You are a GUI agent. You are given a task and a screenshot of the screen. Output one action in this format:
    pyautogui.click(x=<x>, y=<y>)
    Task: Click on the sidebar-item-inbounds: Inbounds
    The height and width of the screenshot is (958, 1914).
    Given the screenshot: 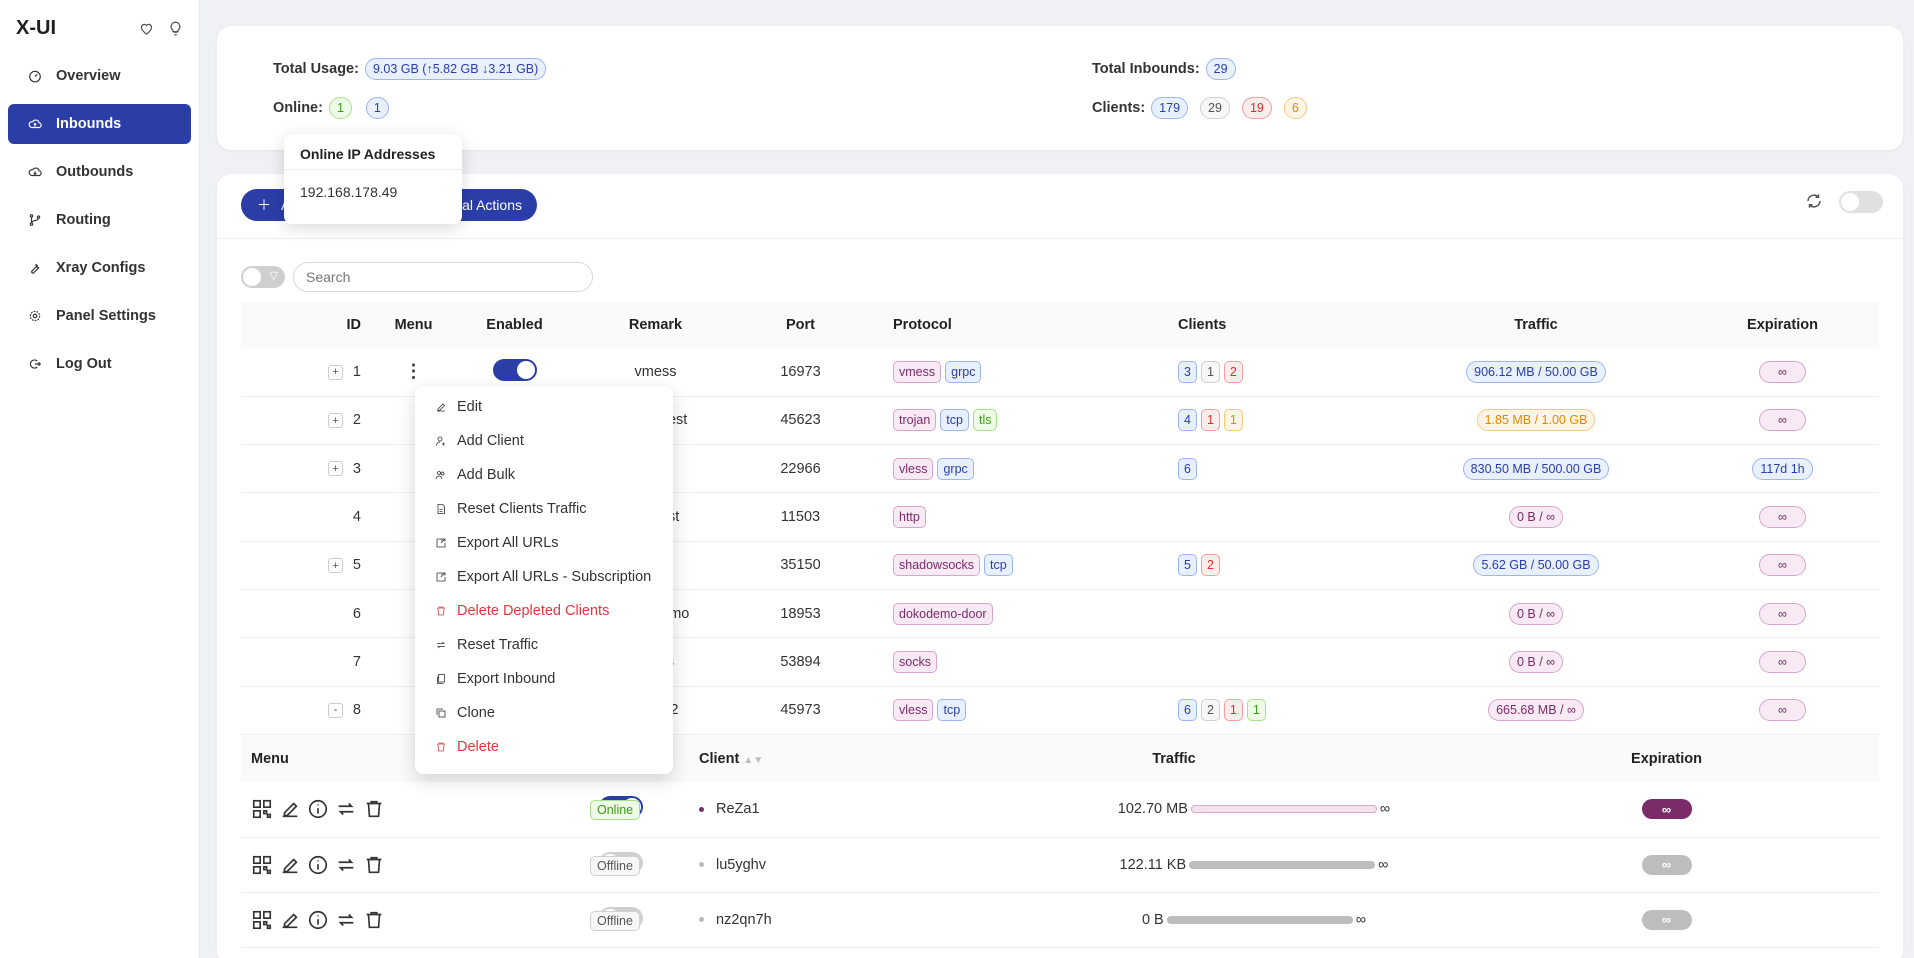 What is the action you would take?
    pyautogui.click(x=99, y=124)
    